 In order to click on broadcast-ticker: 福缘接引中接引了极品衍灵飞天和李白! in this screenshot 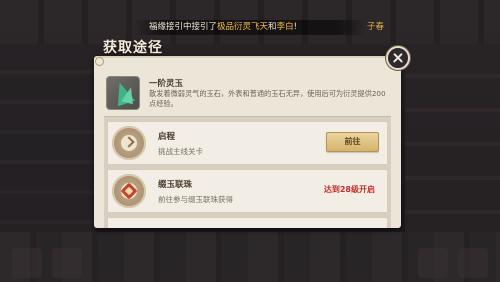, I will do `click(250, 27)`.